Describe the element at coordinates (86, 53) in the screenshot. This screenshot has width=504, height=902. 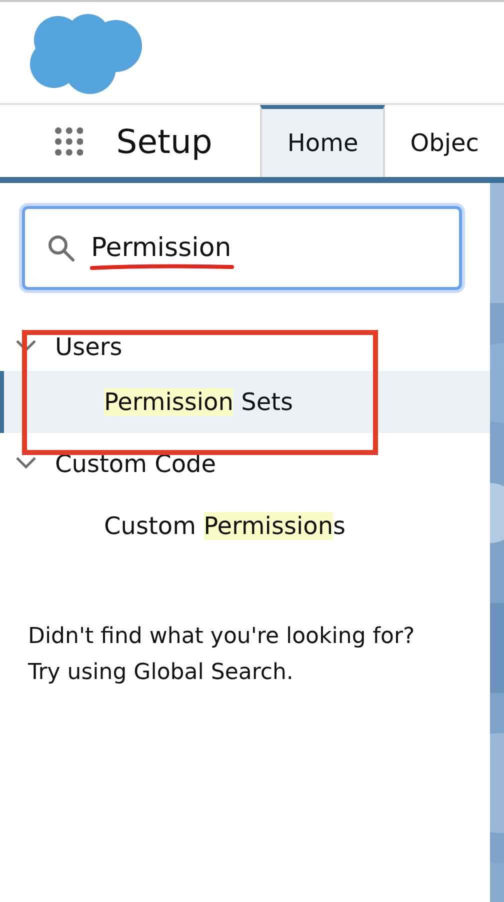
I see `cloud-logo` at that location.